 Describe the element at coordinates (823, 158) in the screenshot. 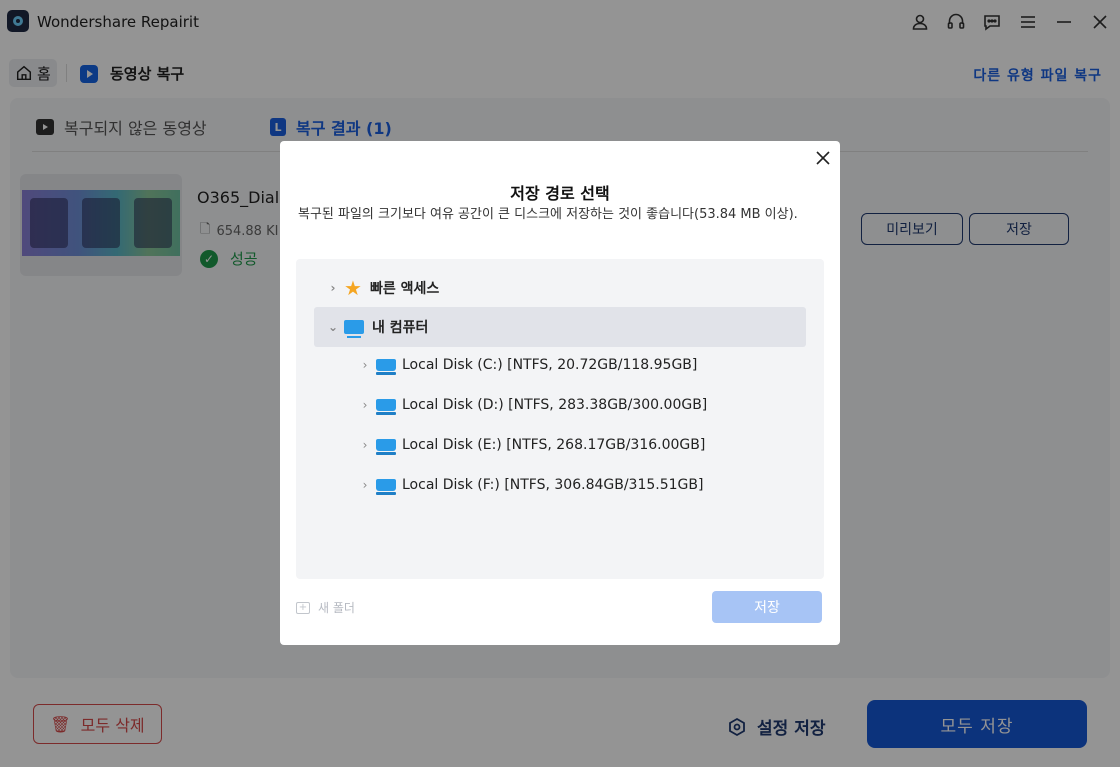

I see `dialog-close-icon` at that location.